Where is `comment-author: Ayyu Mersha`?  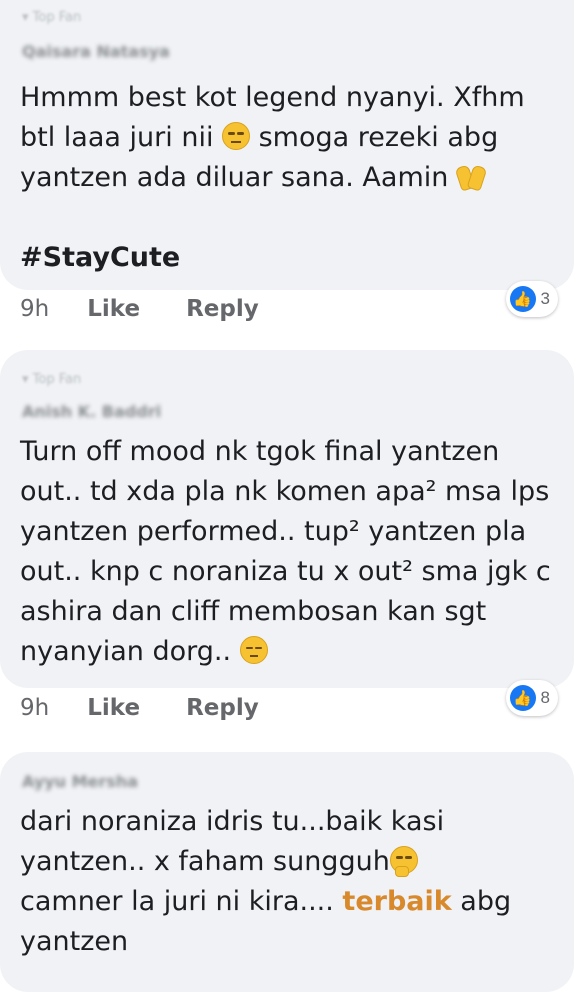 comment-author: Ayyu Mersha is located at coordinates (80, 781).